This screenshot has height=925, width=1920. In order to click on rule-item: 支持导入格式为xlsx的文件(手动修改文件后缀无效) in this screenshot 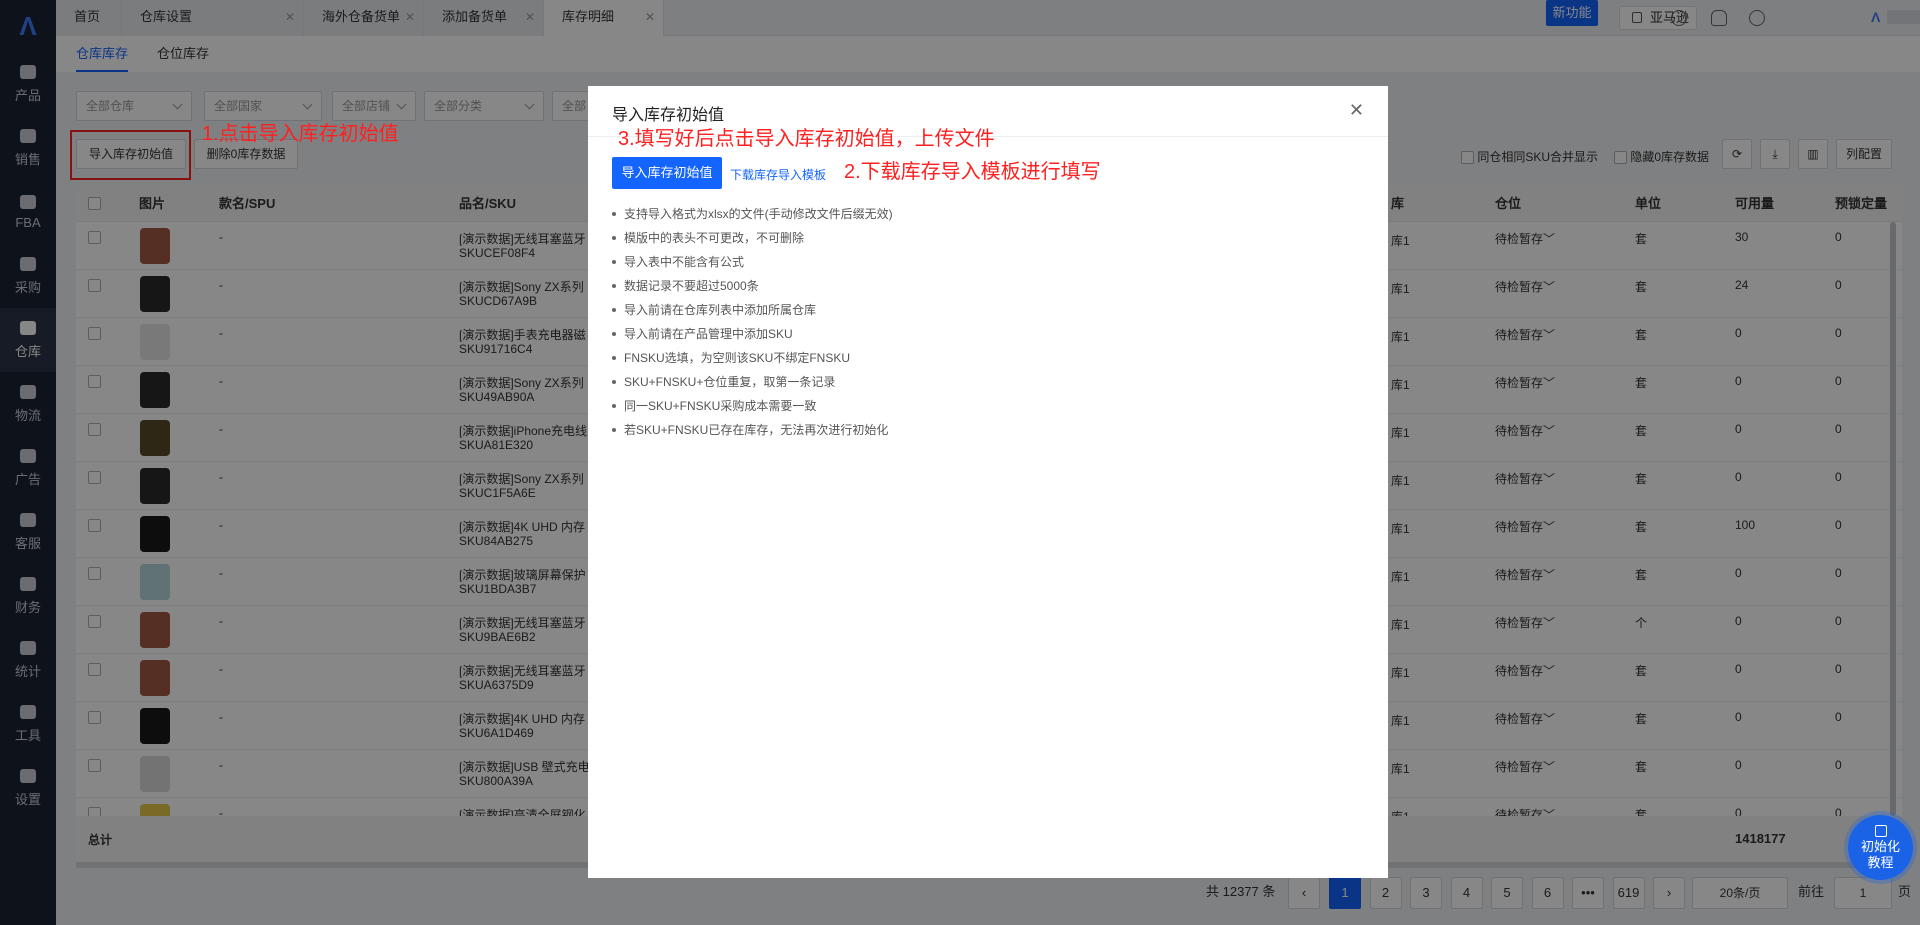, I will do `click(752, 214)`.